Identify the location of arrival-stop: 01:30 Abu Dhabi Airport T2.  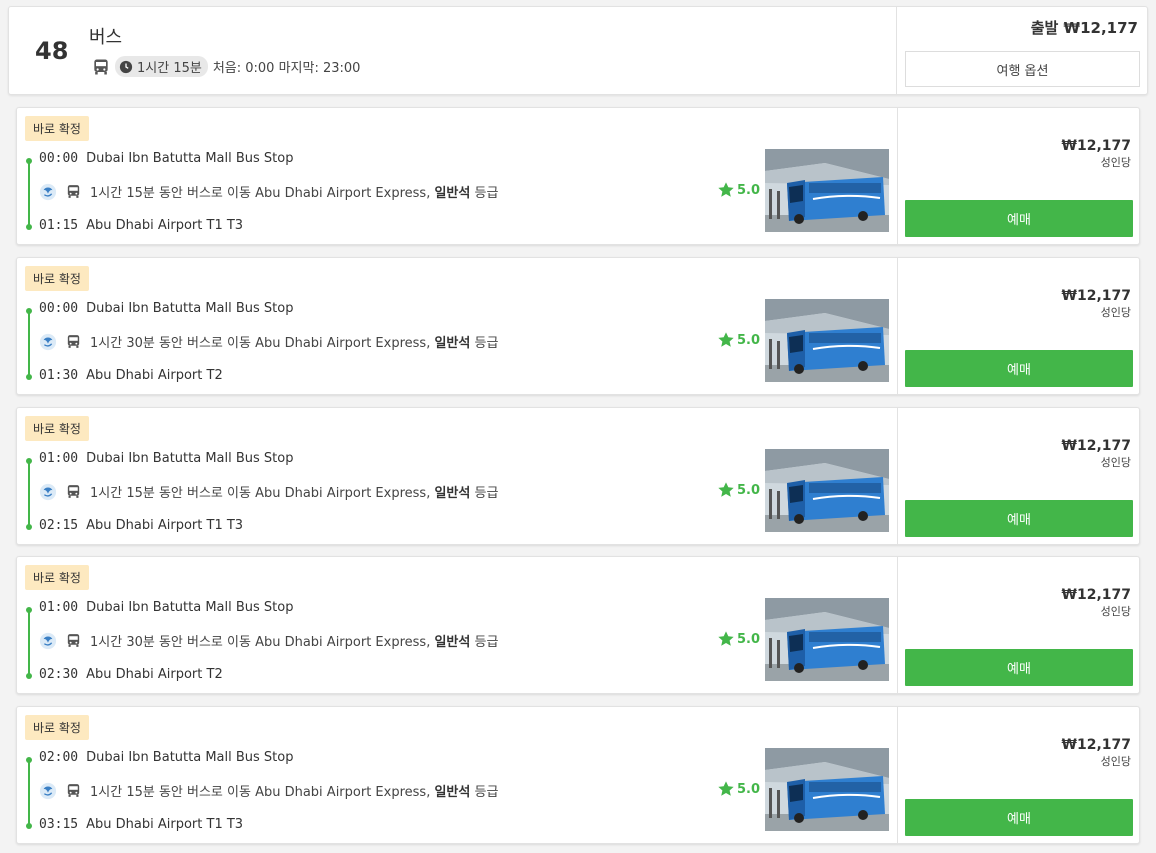
(131, 375).